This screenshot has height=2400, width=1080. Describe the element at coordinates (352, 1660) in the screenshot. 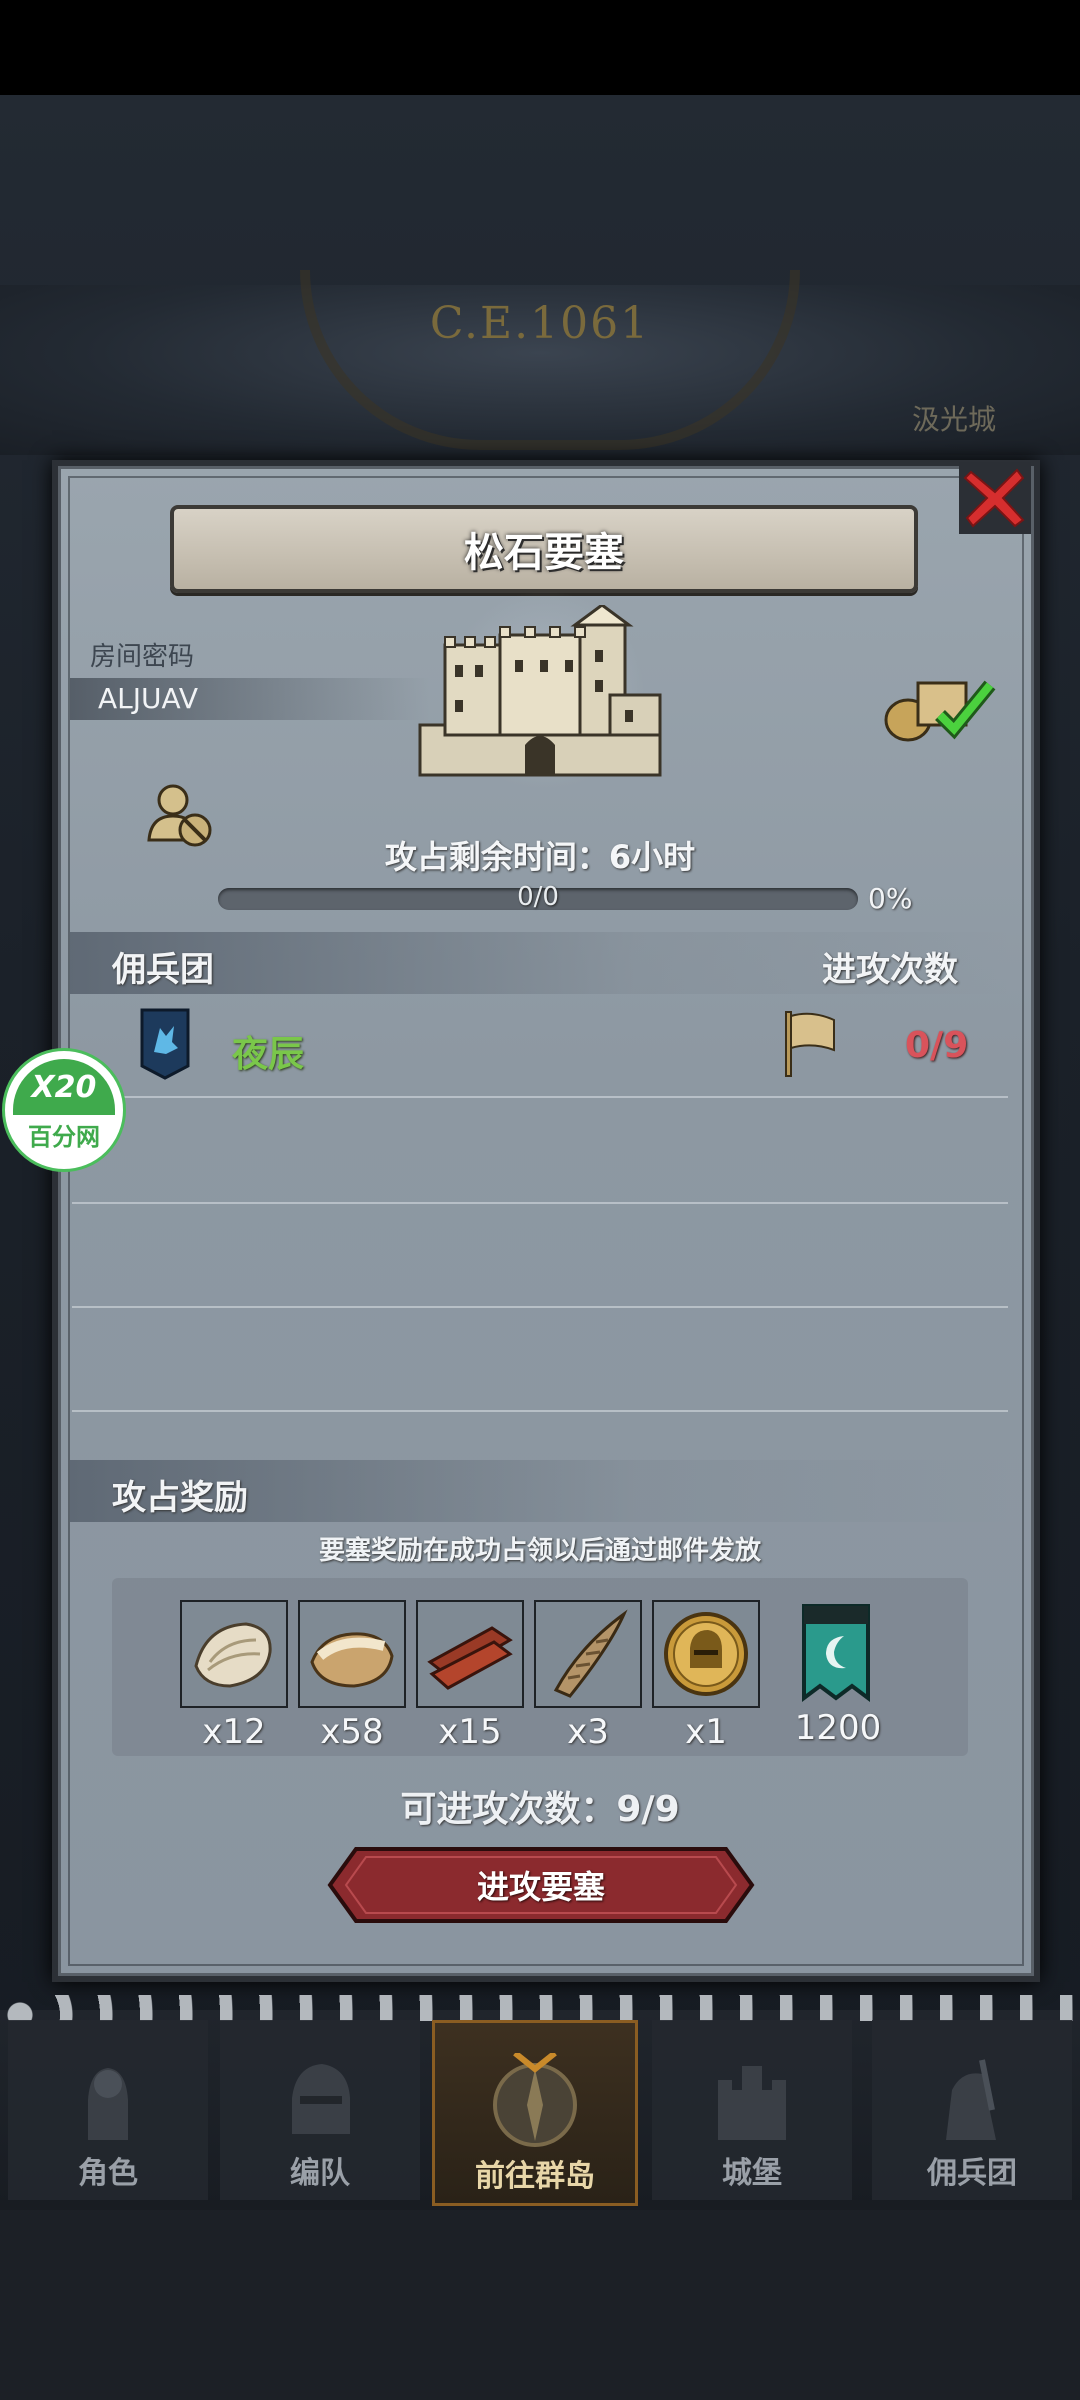

I see `leather-hide-icon` at that location.